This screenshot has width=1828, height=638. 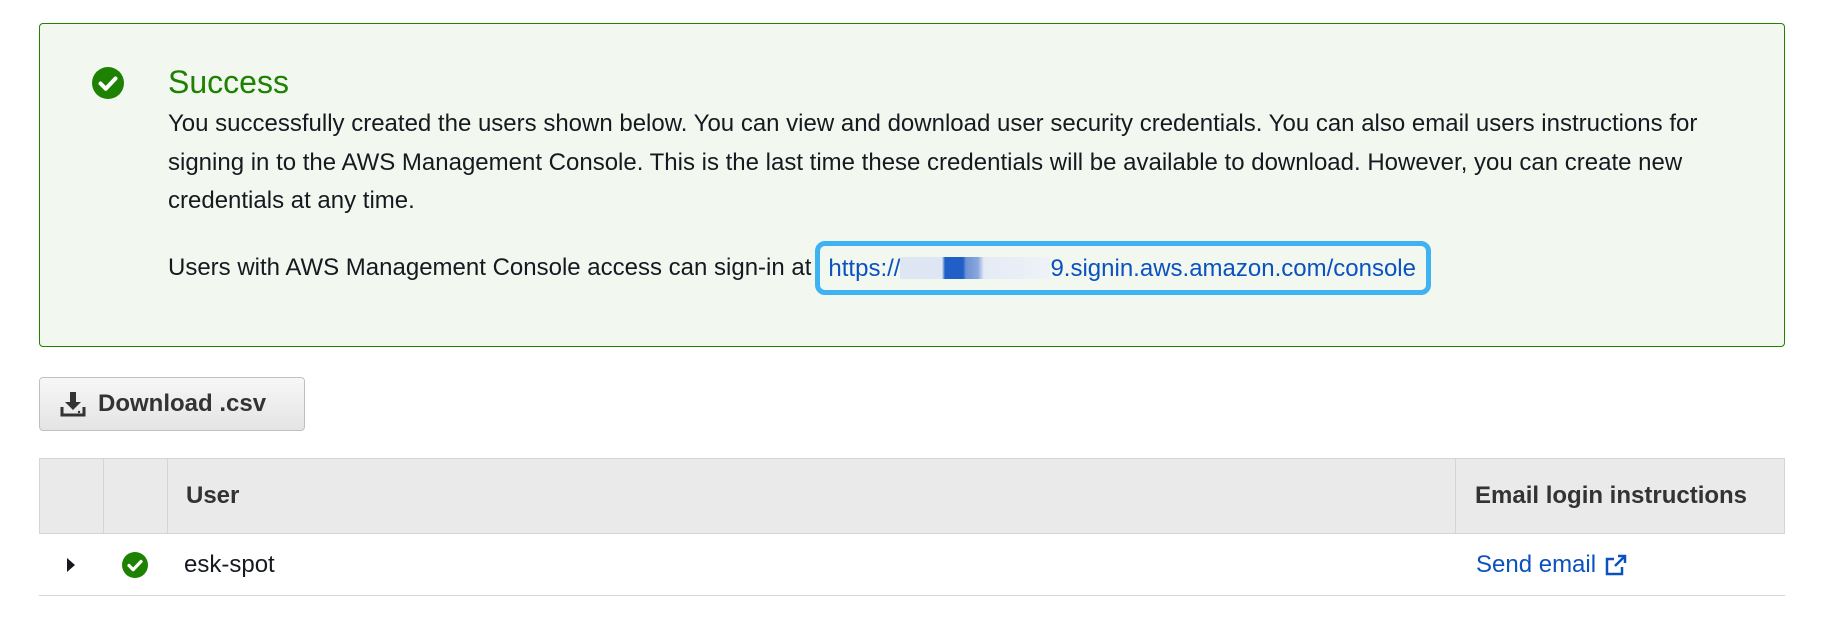 I want to click on signin-url-link: https:// 9.signin.aws.amazon.com/console, so click(x=1122, y=268).